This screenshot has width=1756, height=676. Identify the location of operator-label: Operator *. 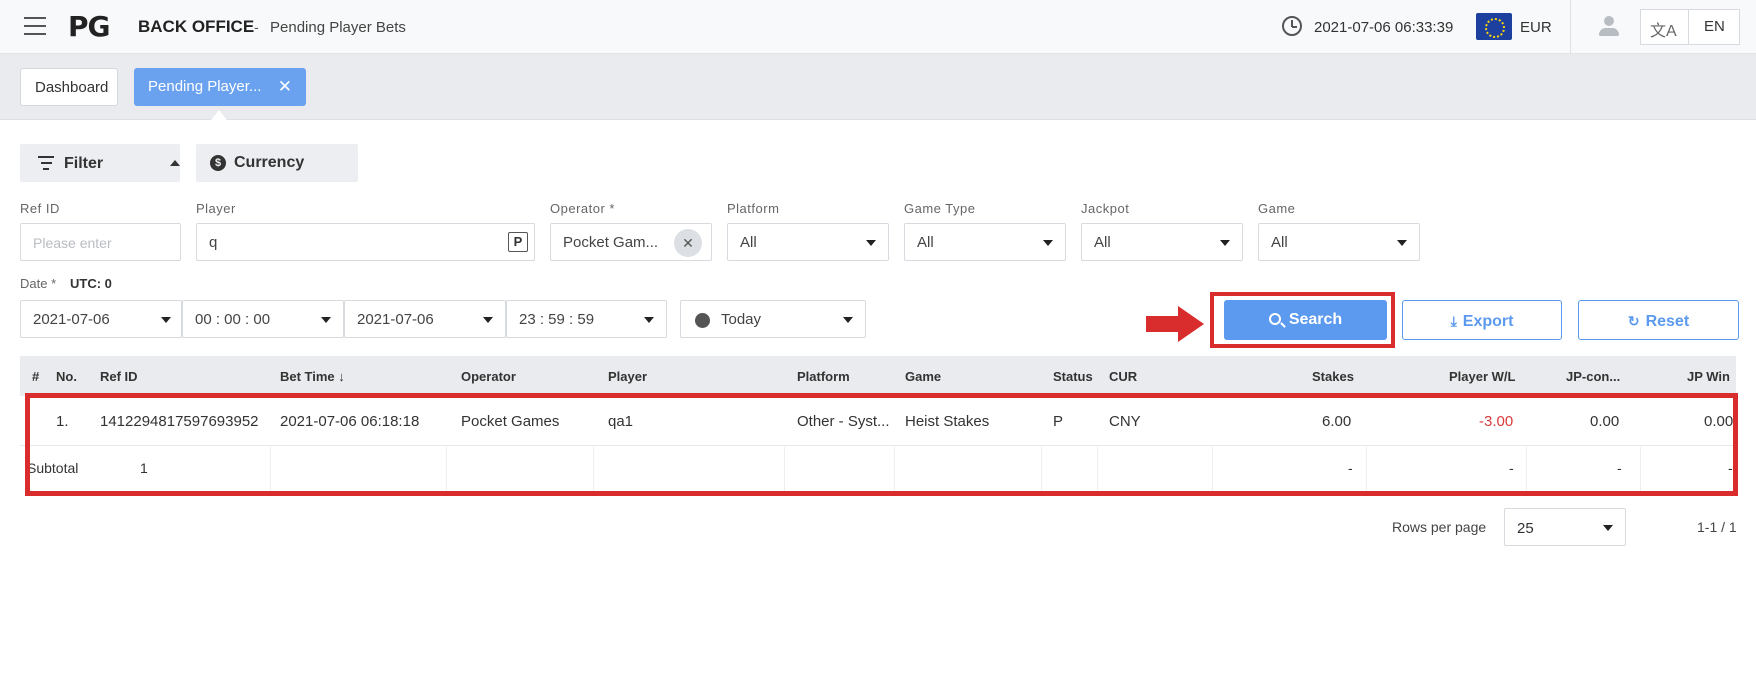
(582, 208).